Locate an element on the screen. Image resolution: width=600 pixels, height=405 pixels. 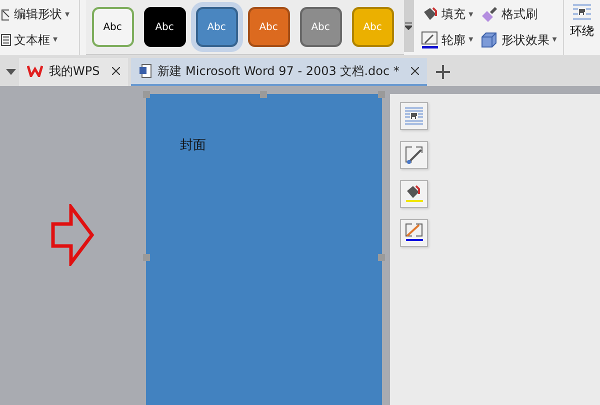
arrow-right-icon is located at coordinates (73, 235).